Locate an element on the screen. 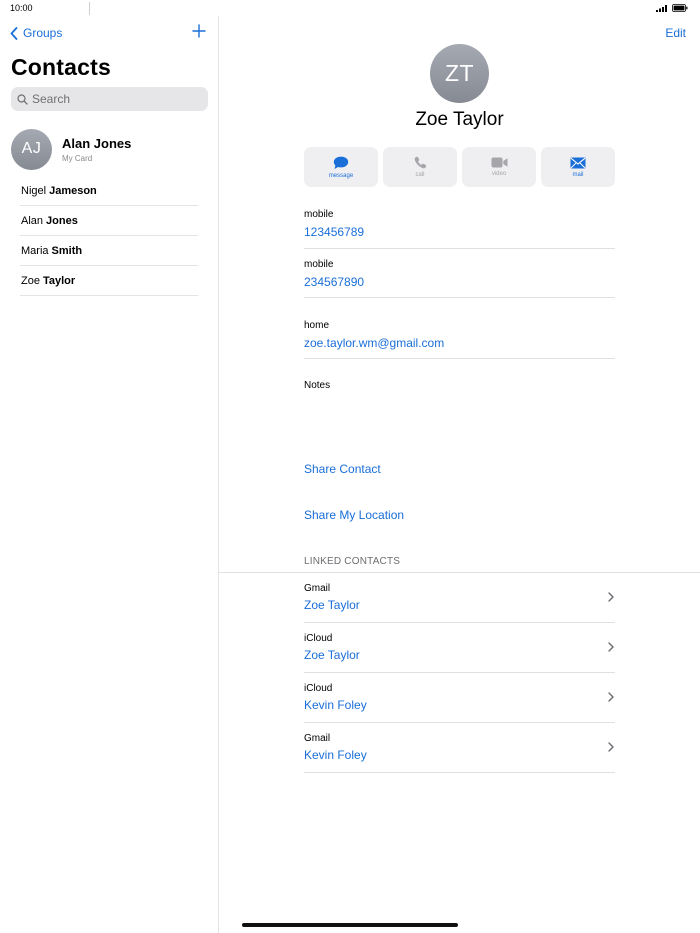 The image size is (700, 933). status-icons is located at coordinates (672, 8).